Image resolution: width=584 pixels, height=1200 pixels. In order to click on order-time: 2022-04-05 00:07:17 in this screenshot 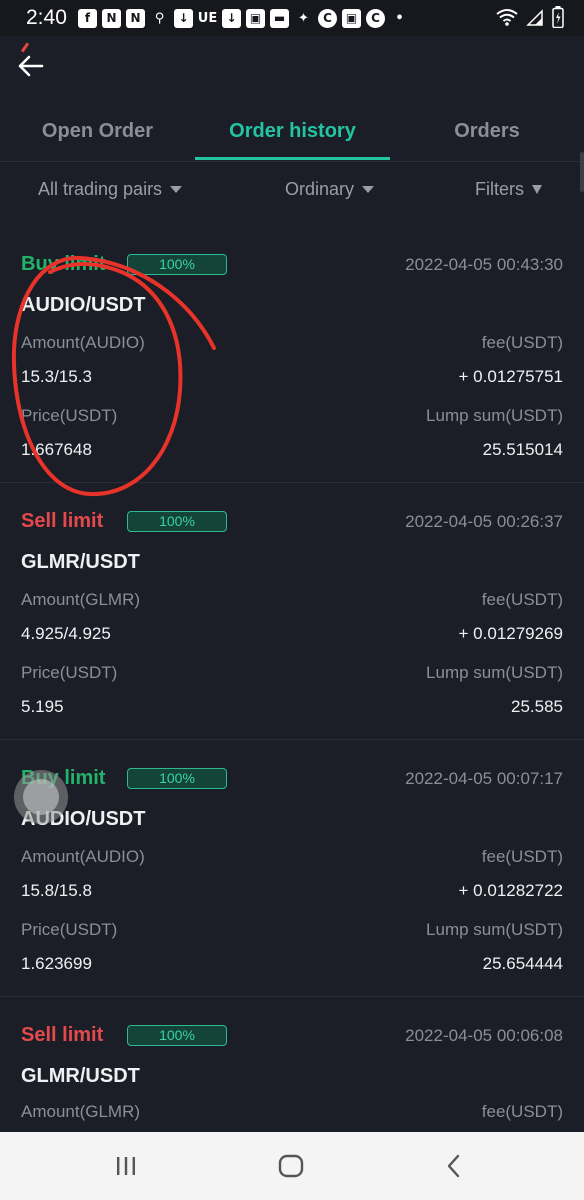, I will do `click(484, 778)`.